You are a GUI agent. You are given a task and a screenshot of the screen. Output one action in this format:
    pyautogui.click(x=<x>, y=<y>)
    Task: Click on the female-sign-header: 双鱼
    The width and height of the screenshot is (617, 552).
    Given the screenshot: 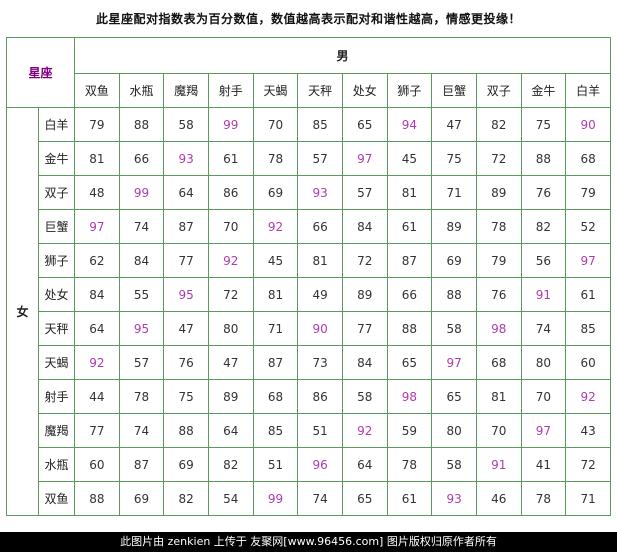 What is the action you would take?
    pyautogui.click(x=56, y=498)
    